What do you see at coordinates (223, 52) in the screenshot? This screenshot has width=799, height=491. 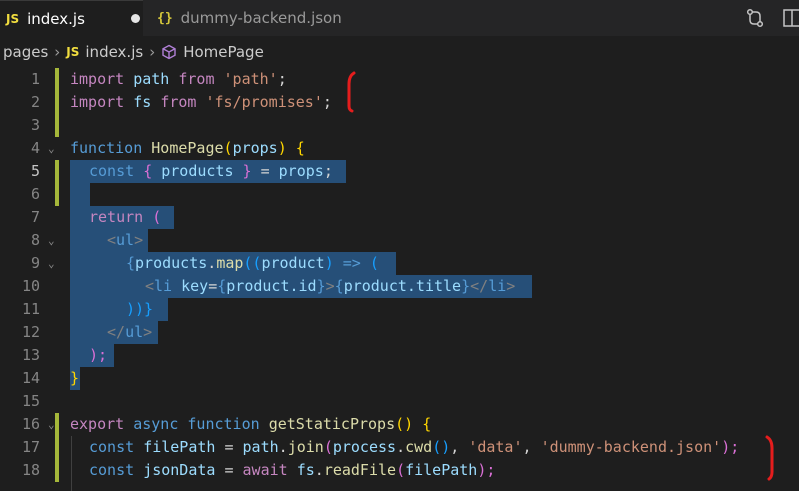 I see `breadcrumb-symbol: HomePage` at bounding box center [223, 52].